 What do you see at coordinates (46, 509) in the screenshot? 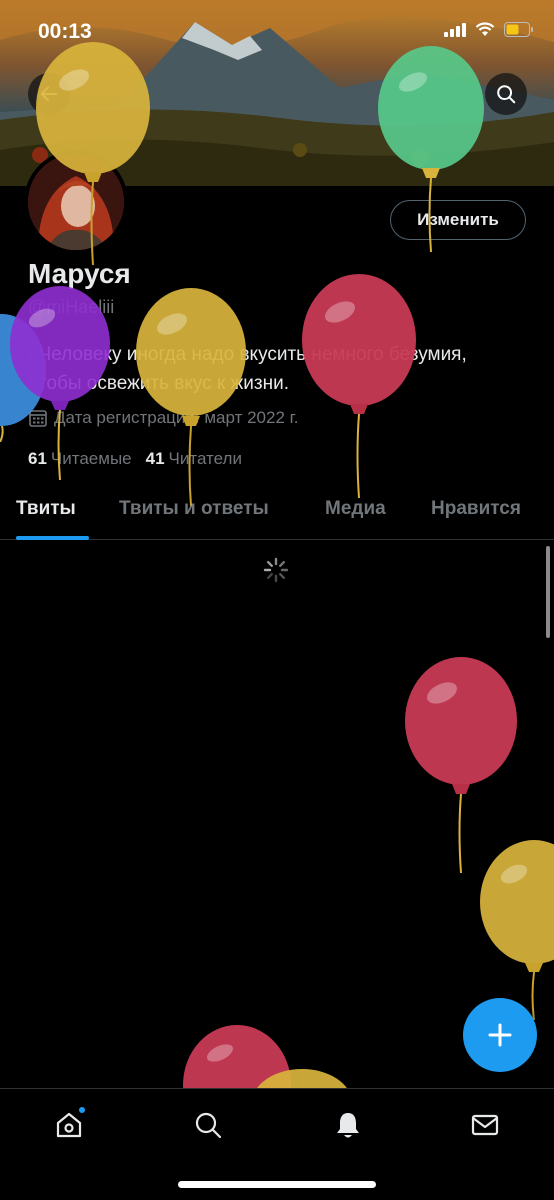
I see `tab-tweets: Твиты` at bounding box center [46, 509].